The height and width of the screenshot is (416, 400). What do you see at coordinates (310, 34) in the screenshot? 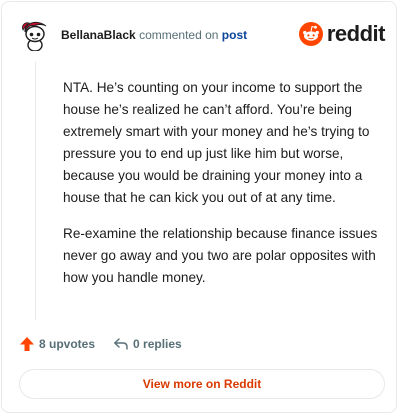
I see `reddit-logo-icon` at bounding box center [310, 34].